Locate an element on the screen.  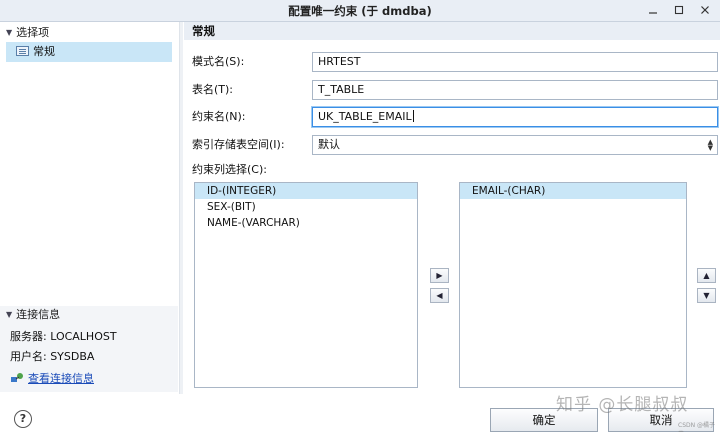
sidebar-section-connection: ▼ 连接信息 is located at coordinates (89, 315).